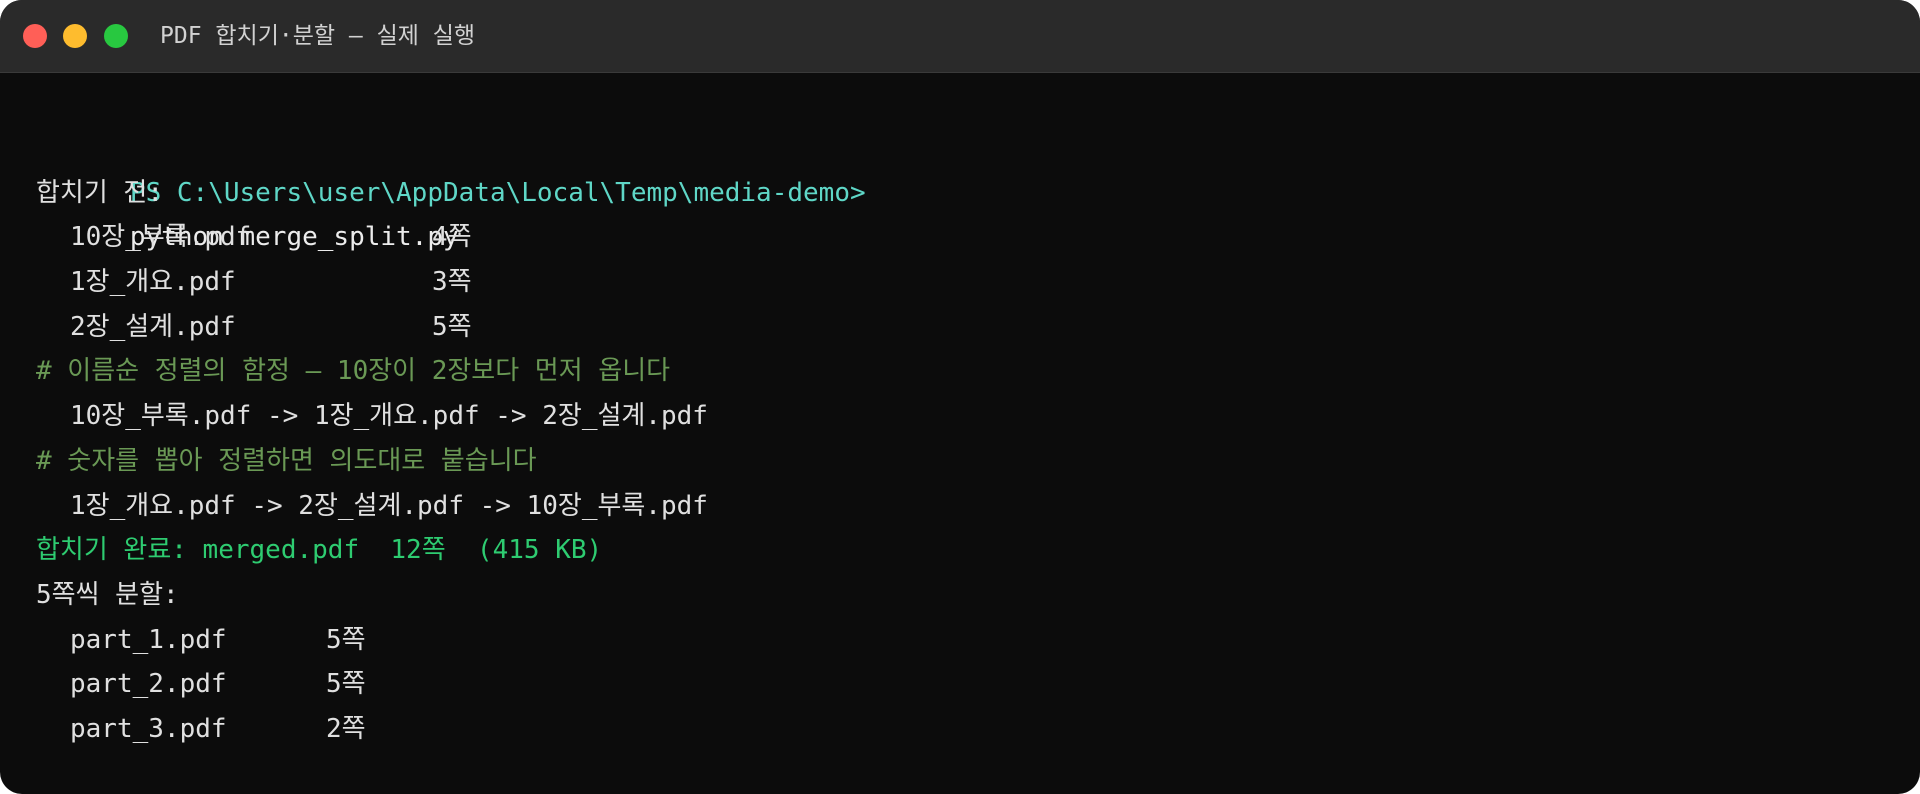 This screenshot has width=1920, height=794. Describe the element at coordinates (966, 729) in the screenshot. I see `list-item: part_3.pdf 2쪽` at that location.